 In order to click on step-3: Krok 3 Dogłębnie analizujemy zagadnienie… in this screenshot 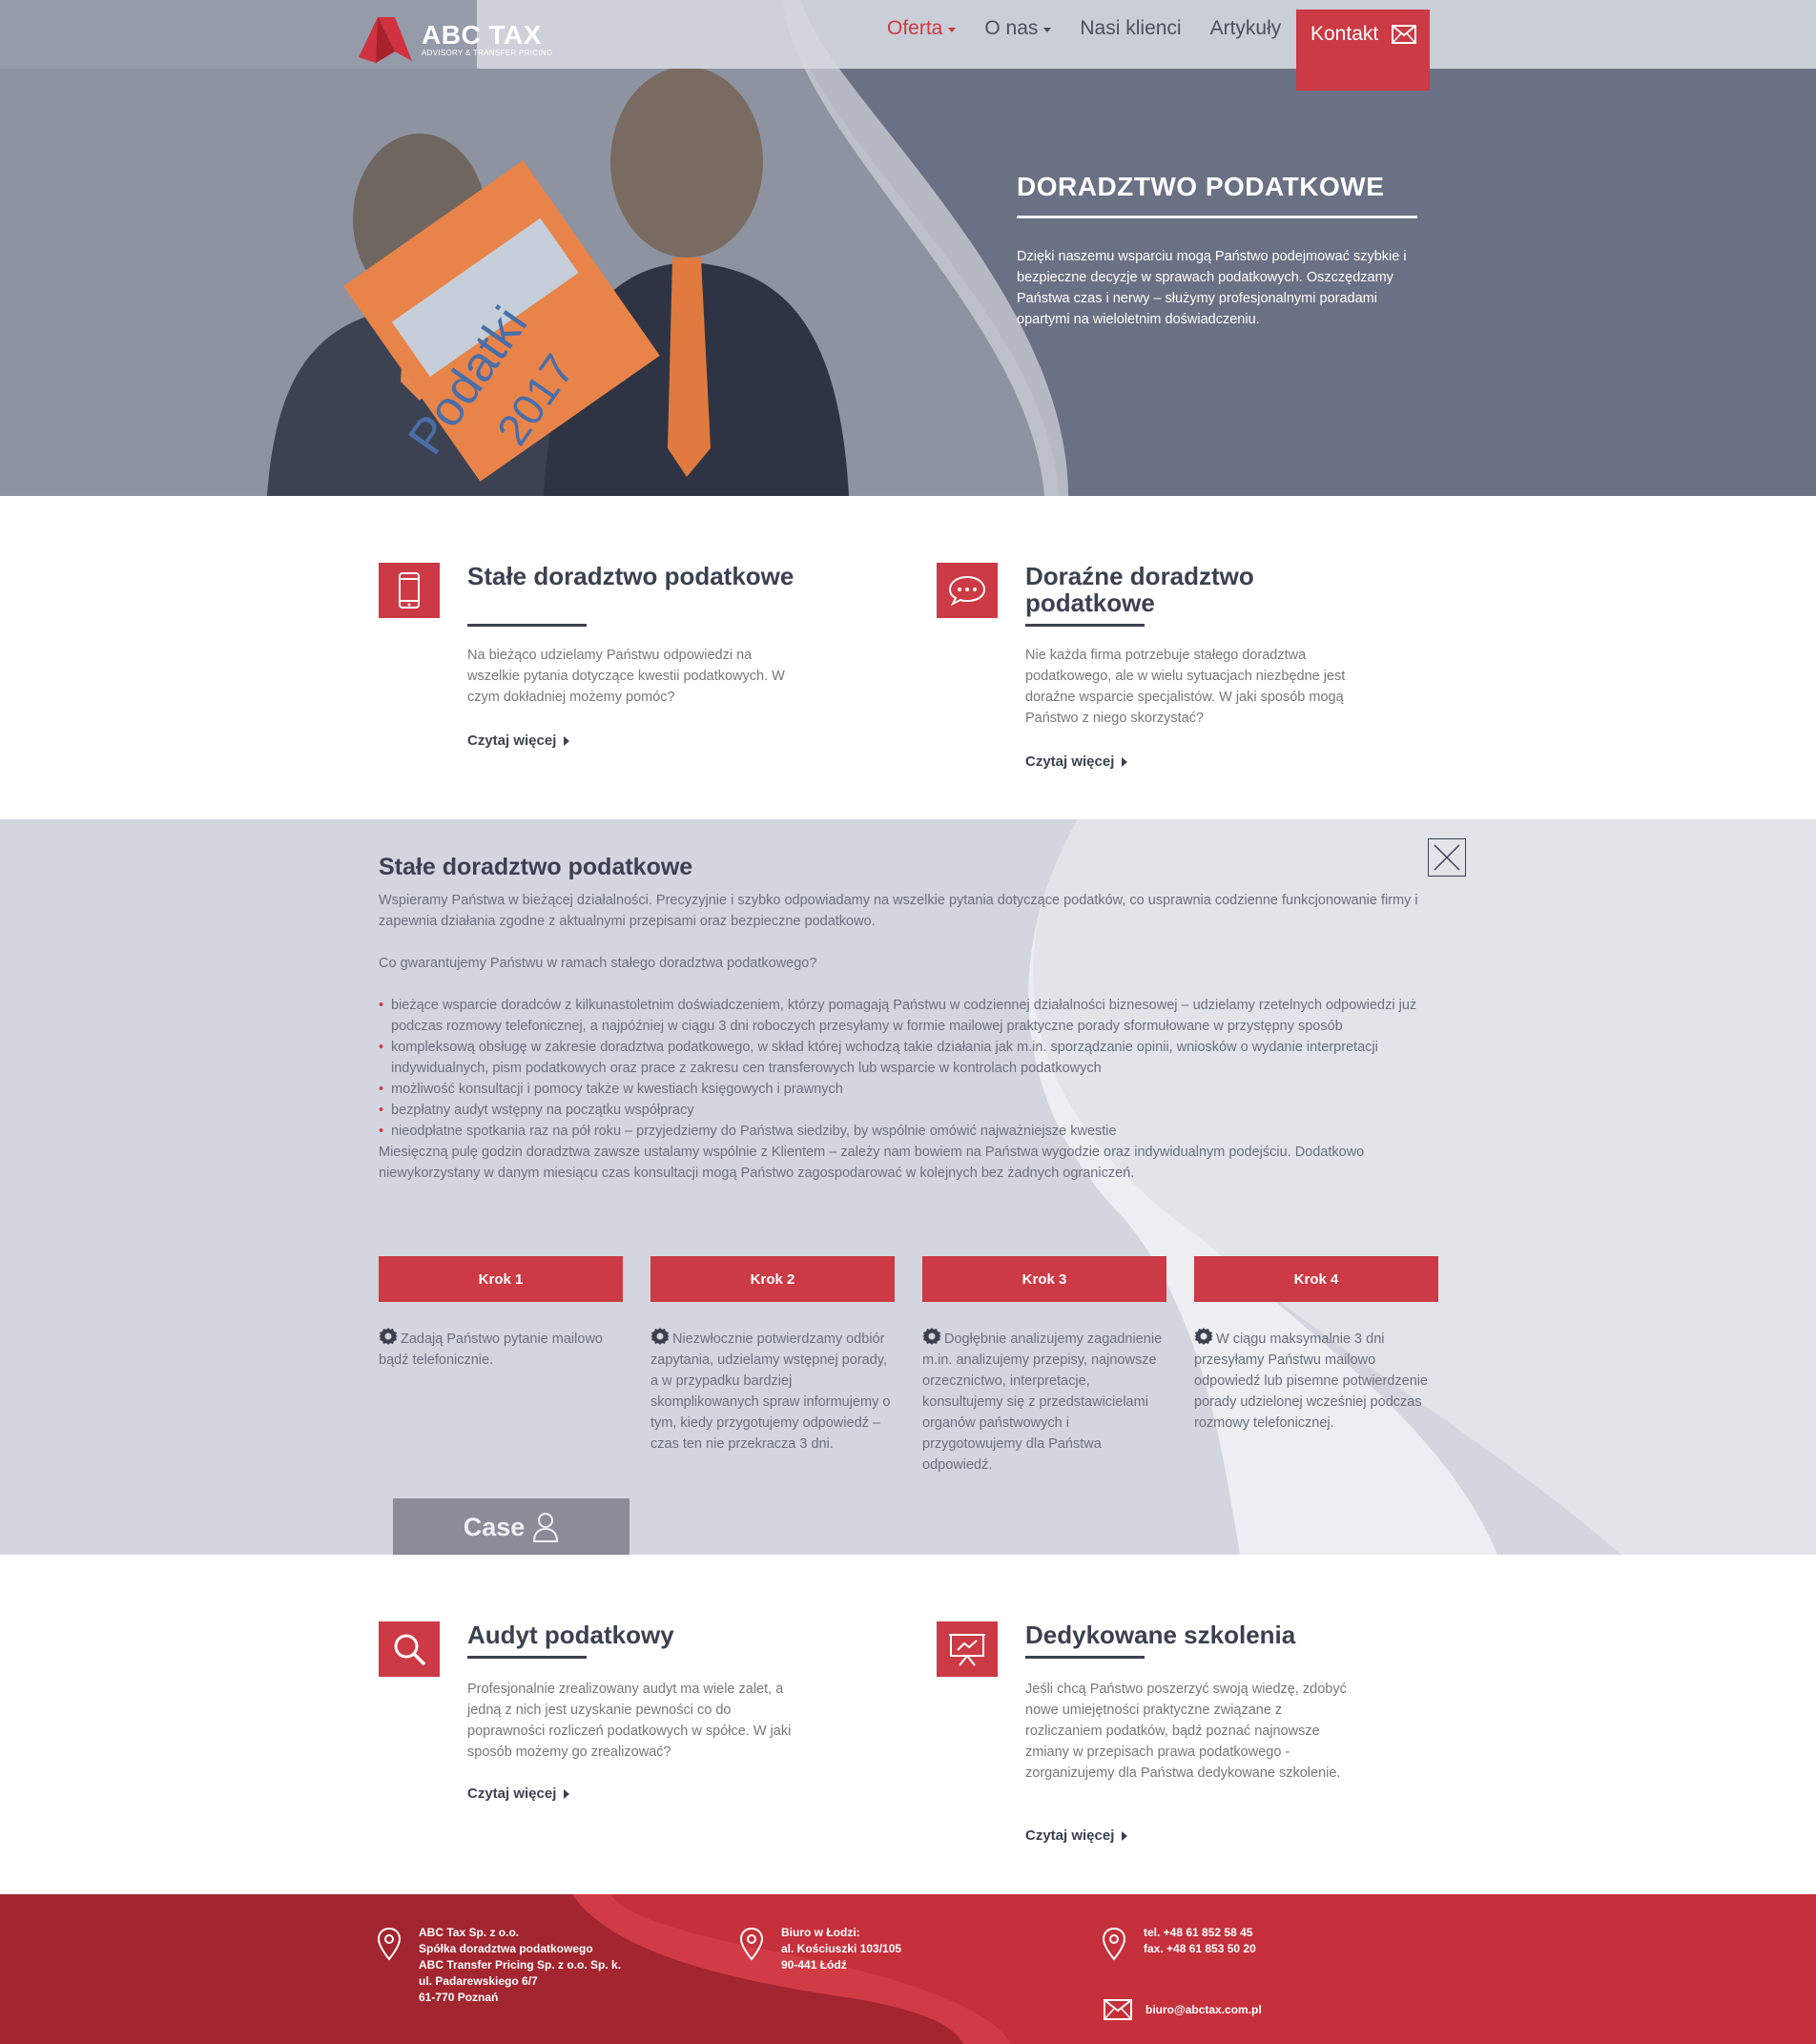, I will do `click(1044, 1366)`.